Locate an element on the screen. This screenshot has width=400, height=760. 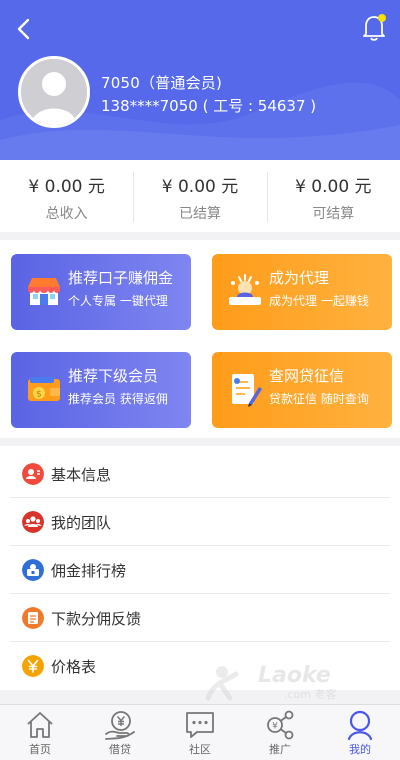
card-credit-check: 查网贷征信 贷款征信 随时查询 is located at coordinates (302, 390).